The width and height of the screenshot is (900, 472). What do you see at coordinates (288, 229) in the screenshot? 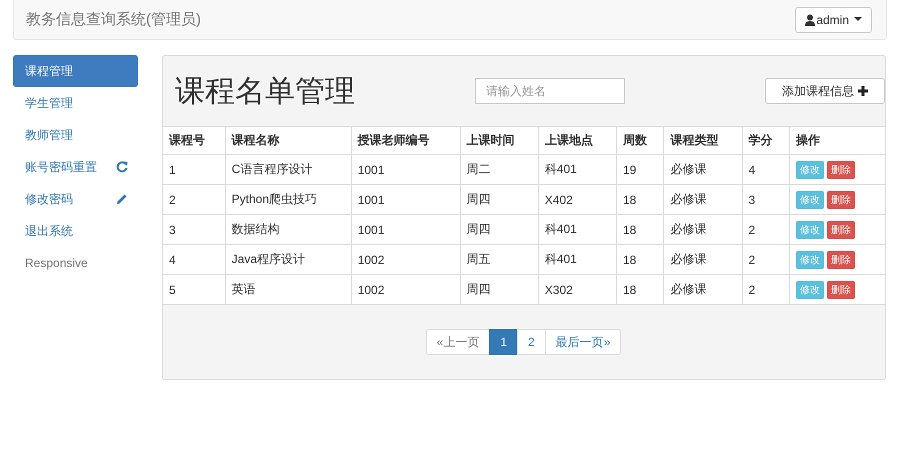
I see `table-cell: 数据结构` at bounding box center [288, 229].